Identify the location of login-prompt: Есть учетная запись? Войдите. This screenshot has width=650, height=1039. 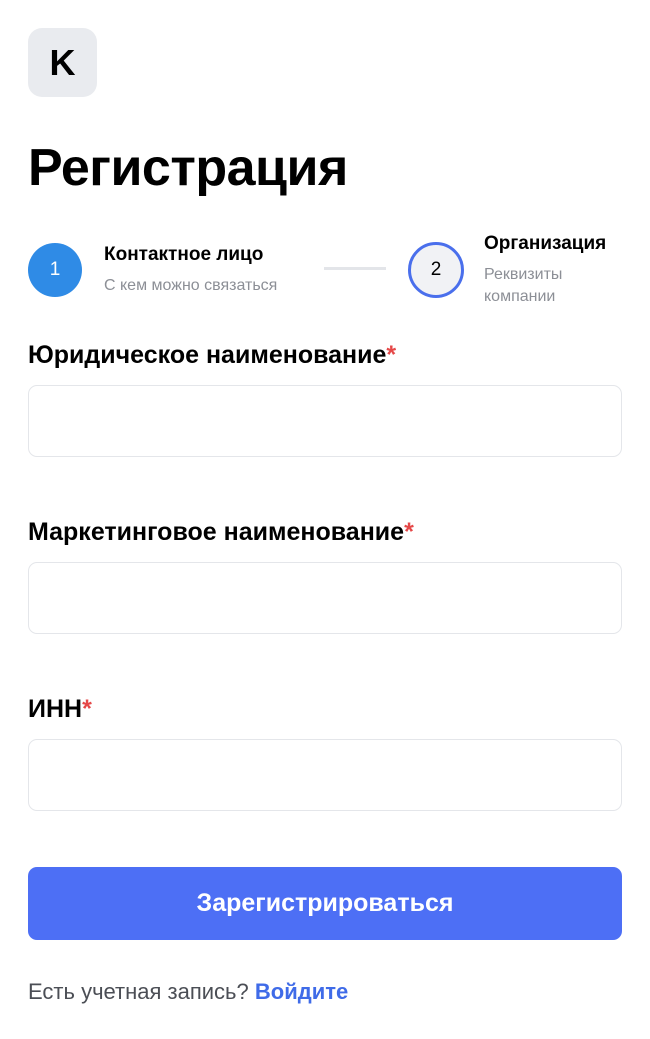
(188, 992).